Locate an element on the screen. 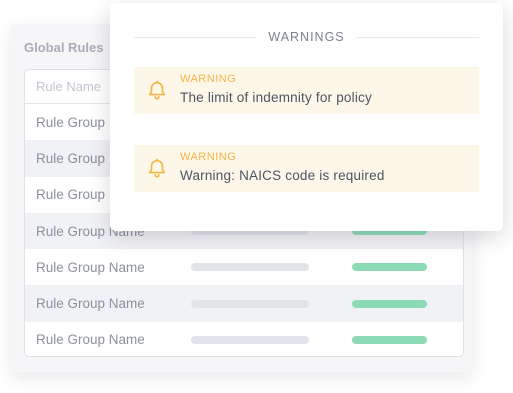  warning-item: WARNING Warning: NAICS code is required is located at coordinates (306, 168).